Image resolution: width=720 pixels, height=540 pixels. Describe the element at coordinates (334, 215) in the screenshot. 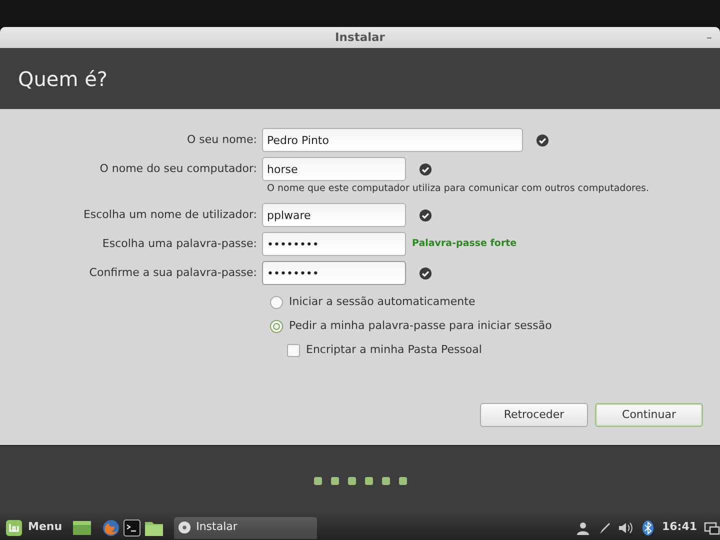

I see `input-field: pplware` at that location.